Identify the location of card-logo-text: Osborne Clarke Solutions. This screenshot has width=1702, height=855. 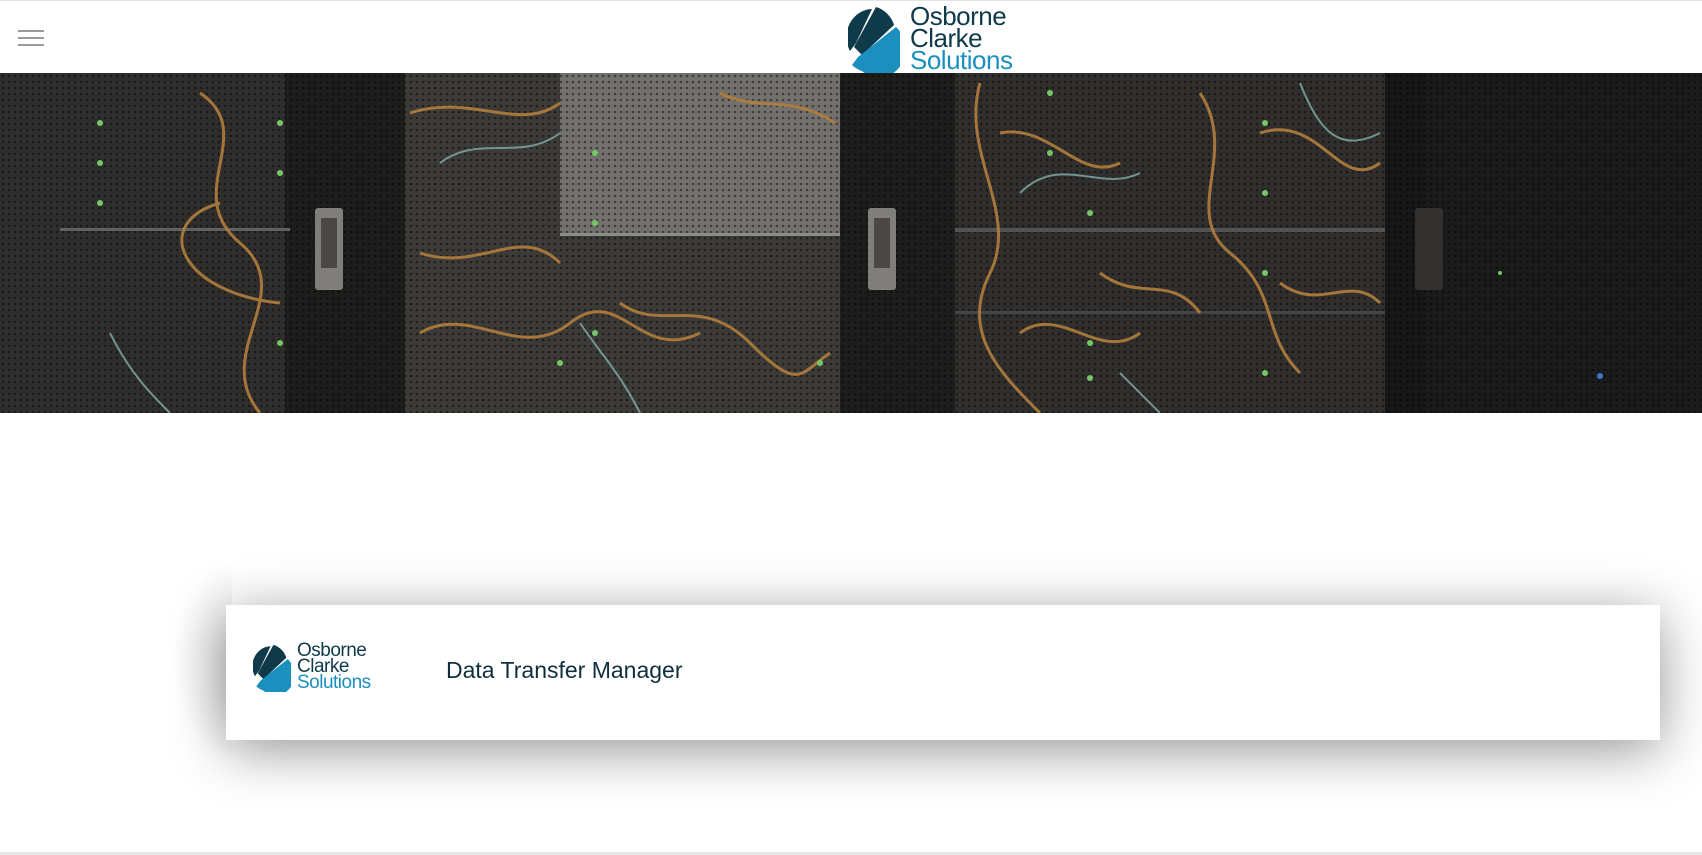
(334, 667).